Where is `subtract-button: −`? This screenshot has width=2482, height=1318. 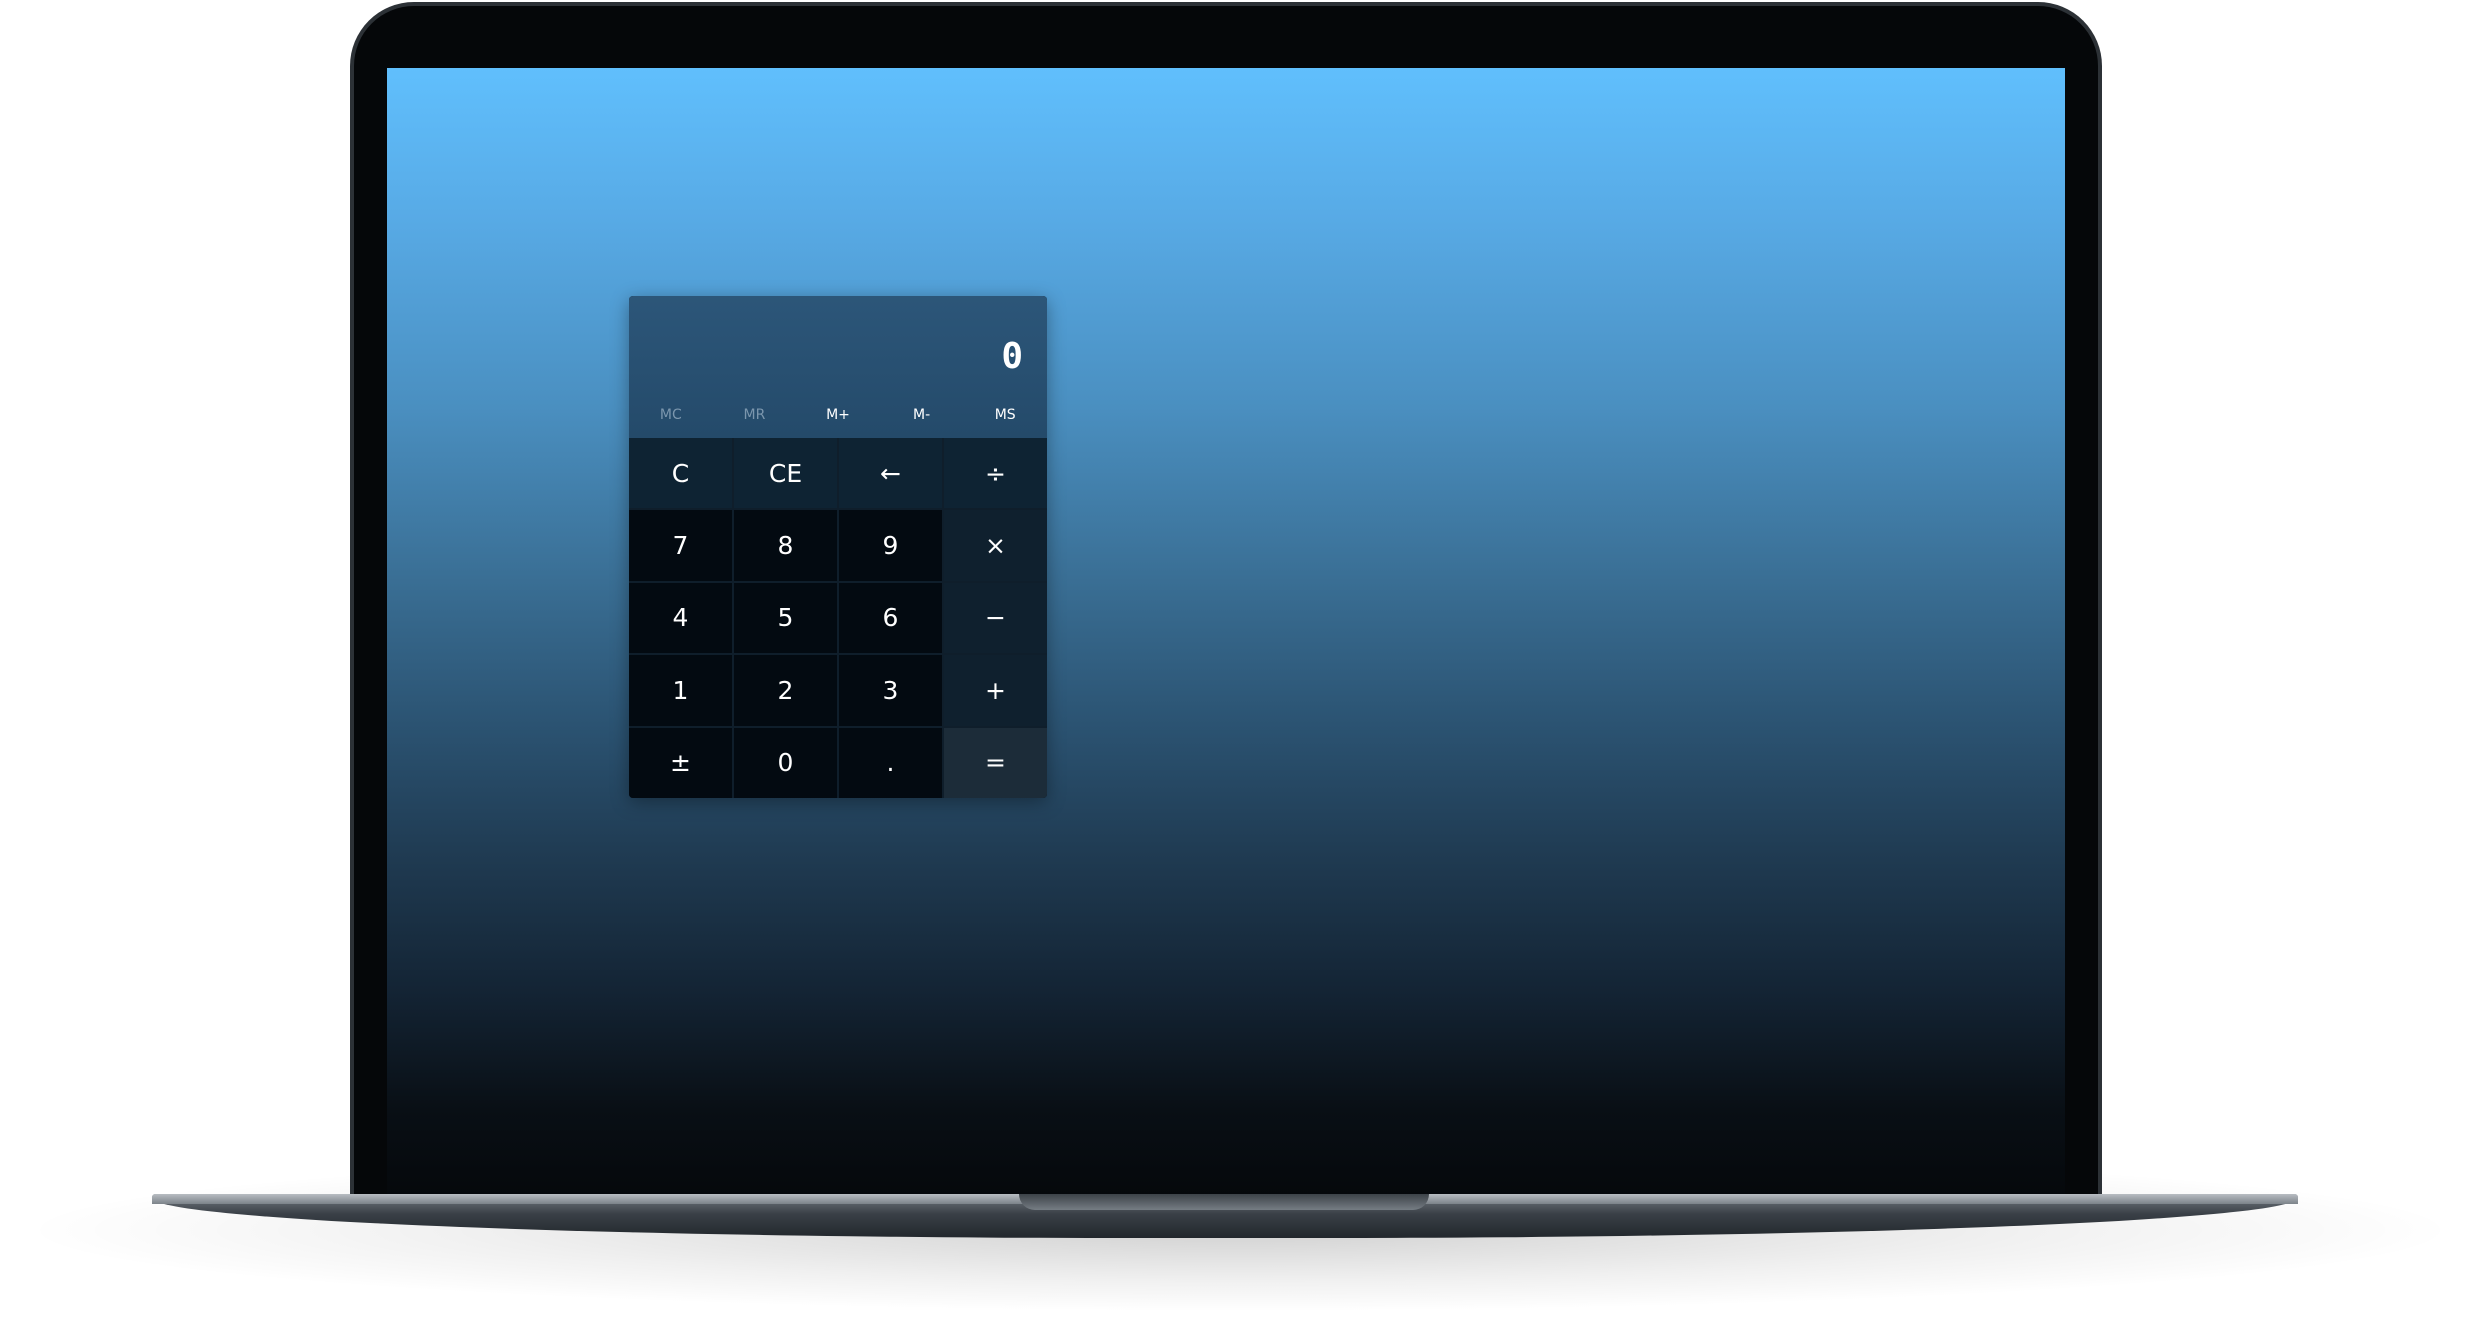
subtract-button: − is located at coordinates (995, 618).